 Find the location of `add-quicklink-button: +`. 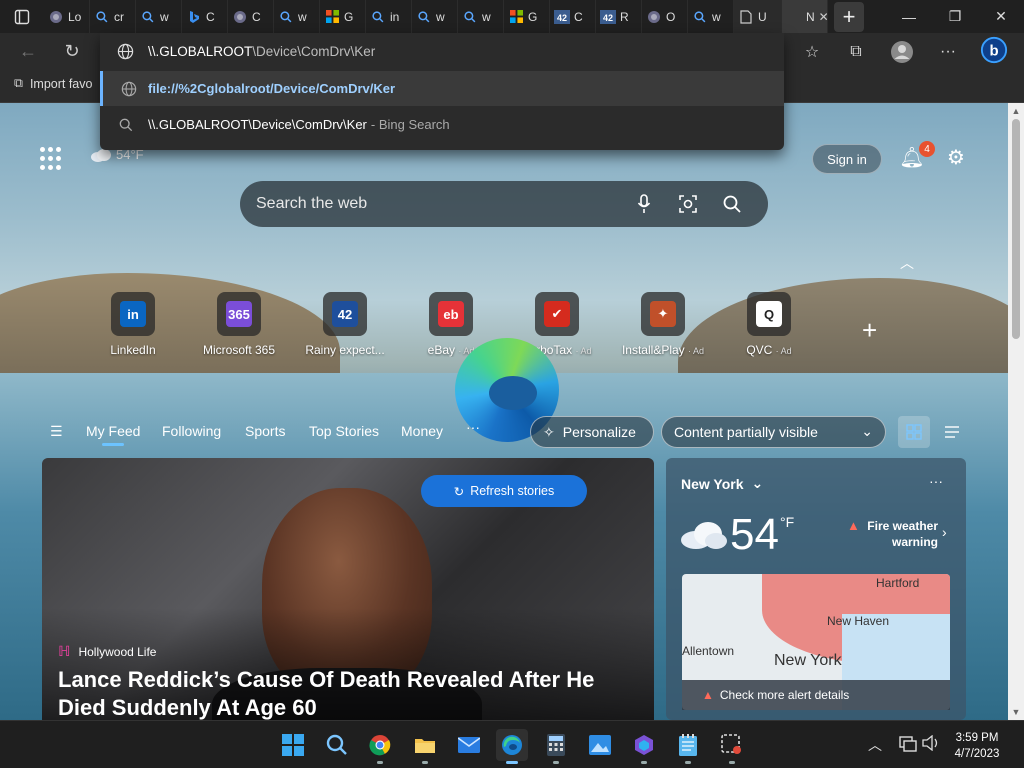

add-quicklink-button: + is located at coordinates (869, 330).